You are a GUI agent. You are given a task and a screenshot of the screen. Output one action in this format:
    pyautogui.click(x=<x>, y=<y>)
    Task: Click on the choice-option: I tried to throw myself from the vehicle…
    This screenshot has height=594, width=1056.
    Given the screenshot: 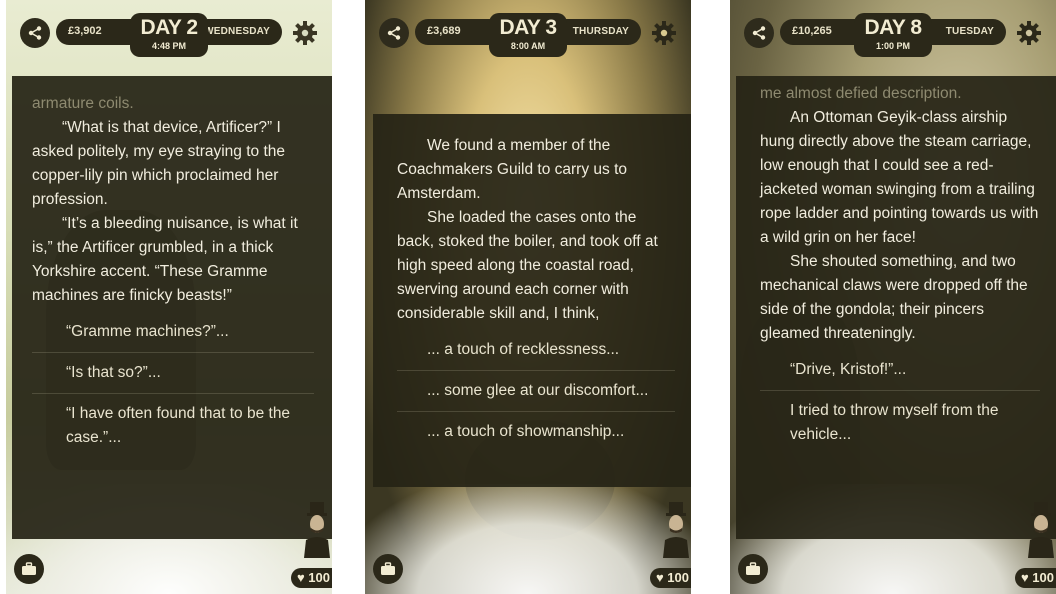 What is the action you would take?
    pyautogui.click(x=900, y=422)
    